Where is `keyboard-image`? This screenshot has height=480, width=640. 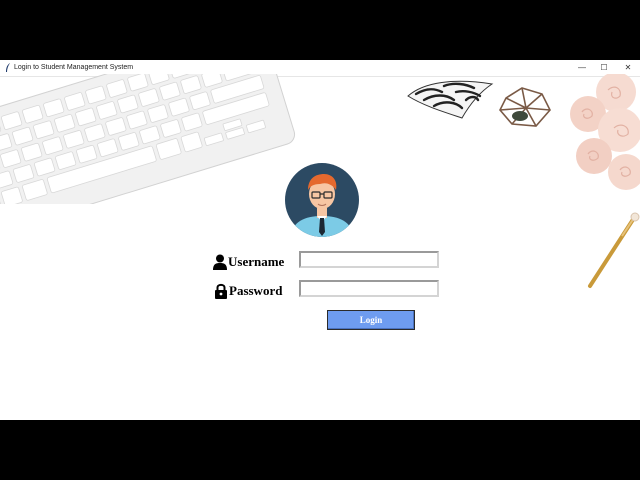 keyboard-image is located at coordinates (148, 139).